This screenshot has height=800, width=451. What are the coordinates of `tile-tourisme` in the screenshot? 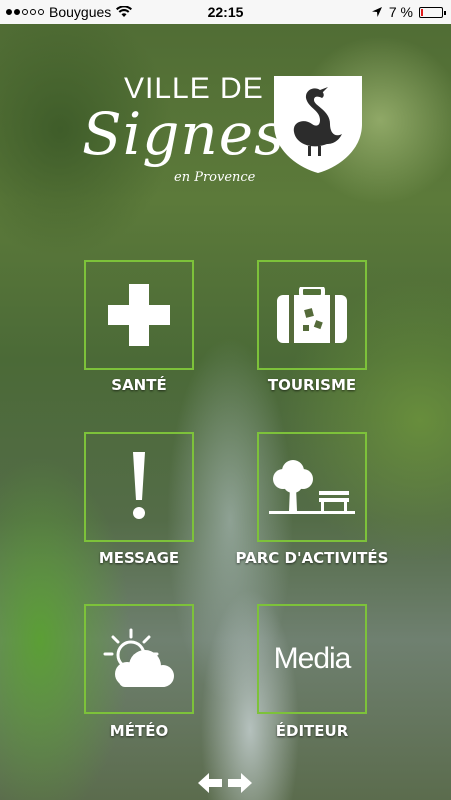 It's located at (312, 315).